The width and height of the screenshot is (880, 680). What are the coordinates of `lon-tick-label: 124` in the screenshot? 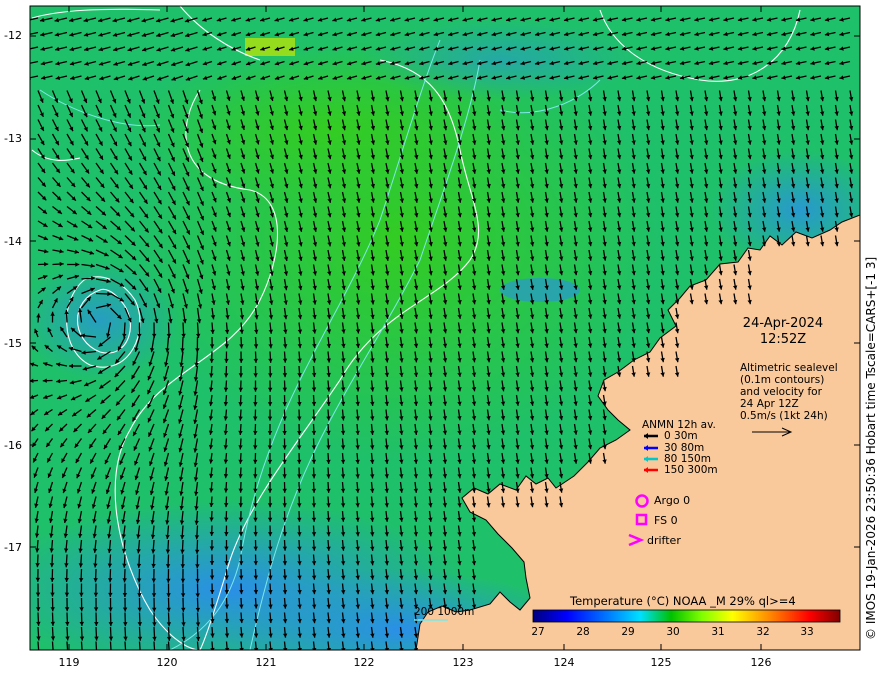 It's located at (564, 662).